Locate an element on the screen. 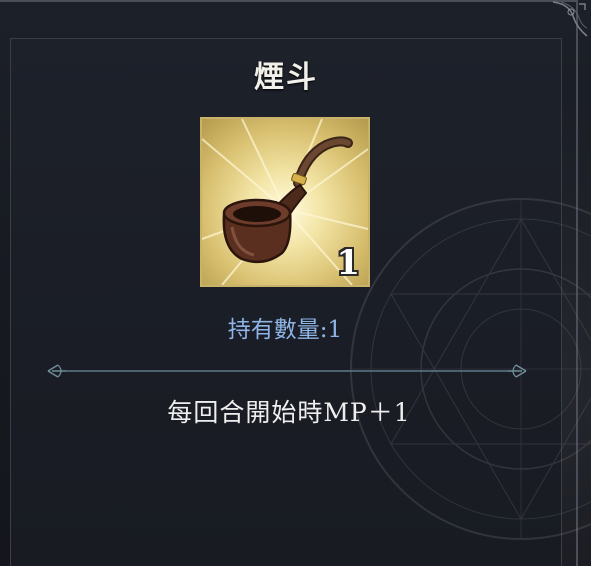  item-description: 每回合開始時MP＋1 is located at coordinates (289, 412).